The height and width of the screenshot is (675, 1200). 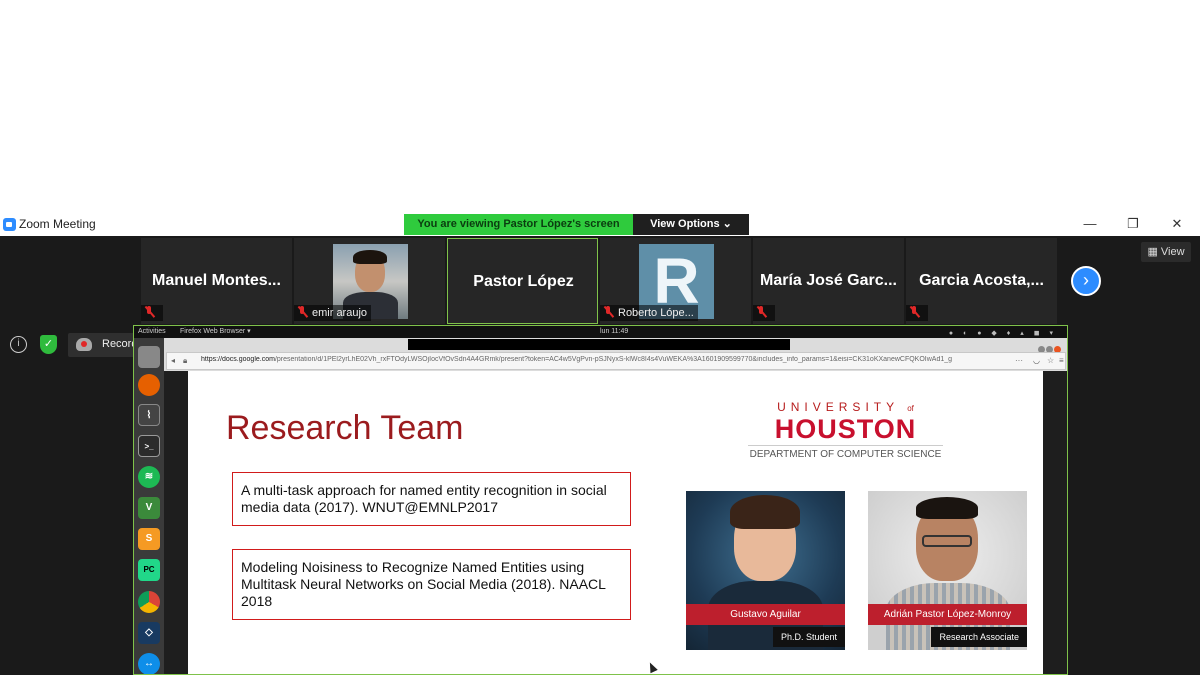 I want to click on team-member-photo: Gustavo Aguilar Ph.D. Student, so click(x=765, y=570).